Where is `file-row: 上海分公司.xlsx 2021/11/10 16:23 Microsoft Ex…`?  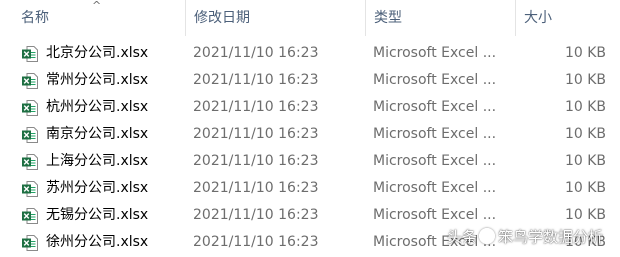 file-row: 上海分公司.xlsx 2021/11/10 16:23 Microsoft Ex… is located at coordinates (310, 161).